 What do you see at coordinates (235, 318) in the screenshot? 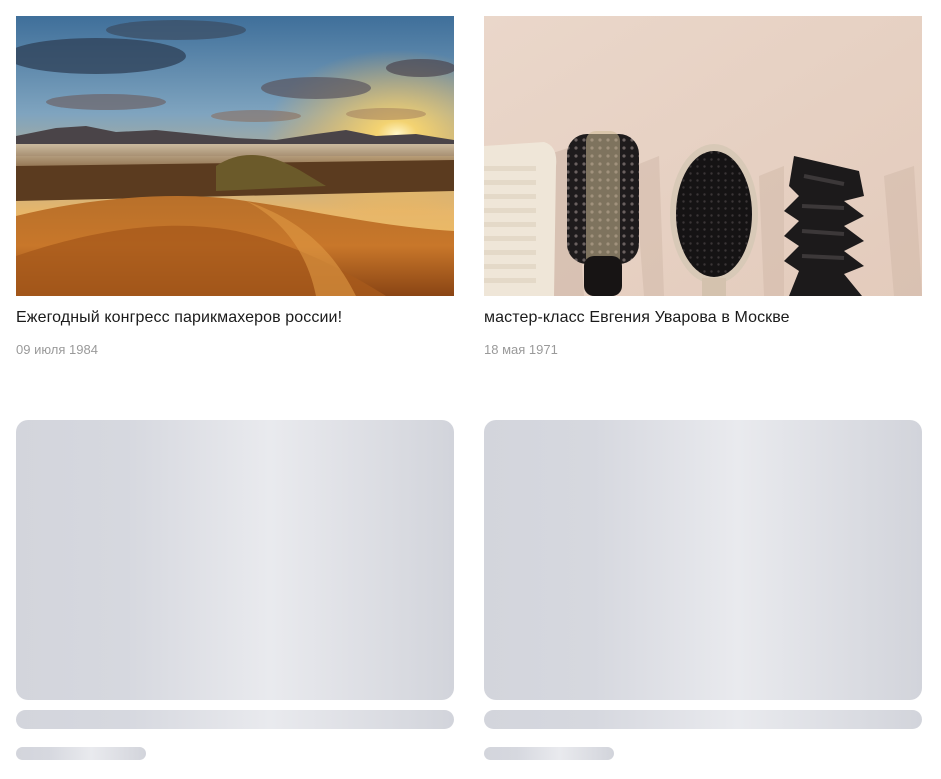
I see `news-title: Ежегодный конгресс парикмахеров россии!` at bounding box center [235, 318].